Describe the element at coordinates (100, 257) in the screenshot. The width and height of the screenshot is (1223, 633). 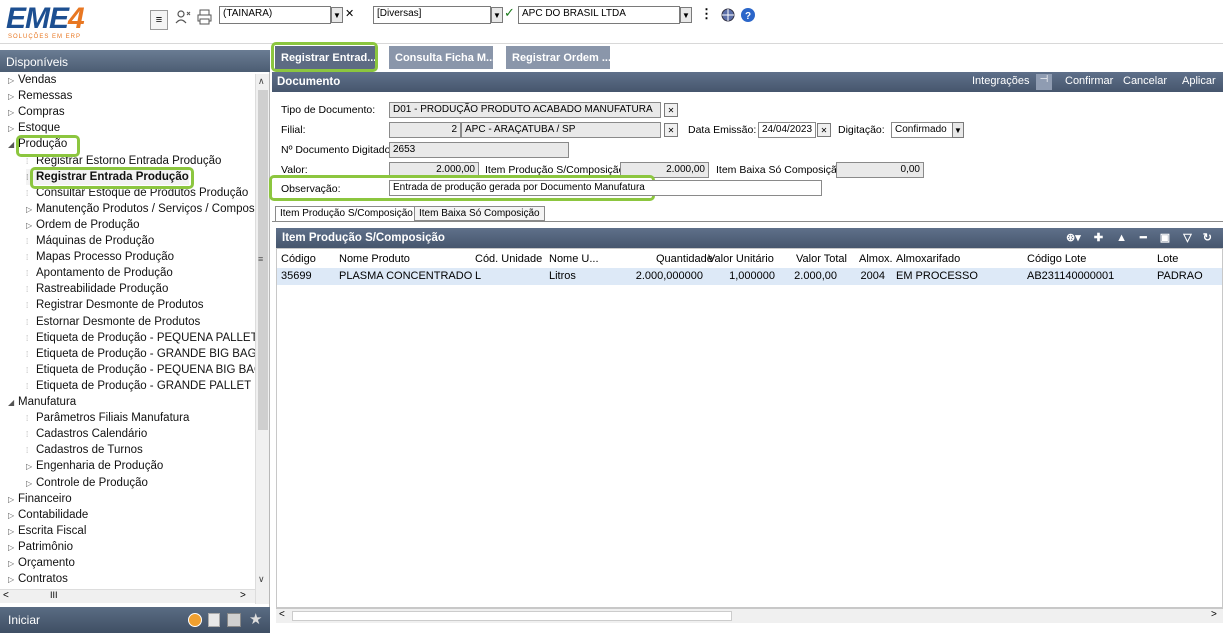
I see `sidebar-item-mapas-processo-producao: ⁞ Mapas Processo Produção` at that location.